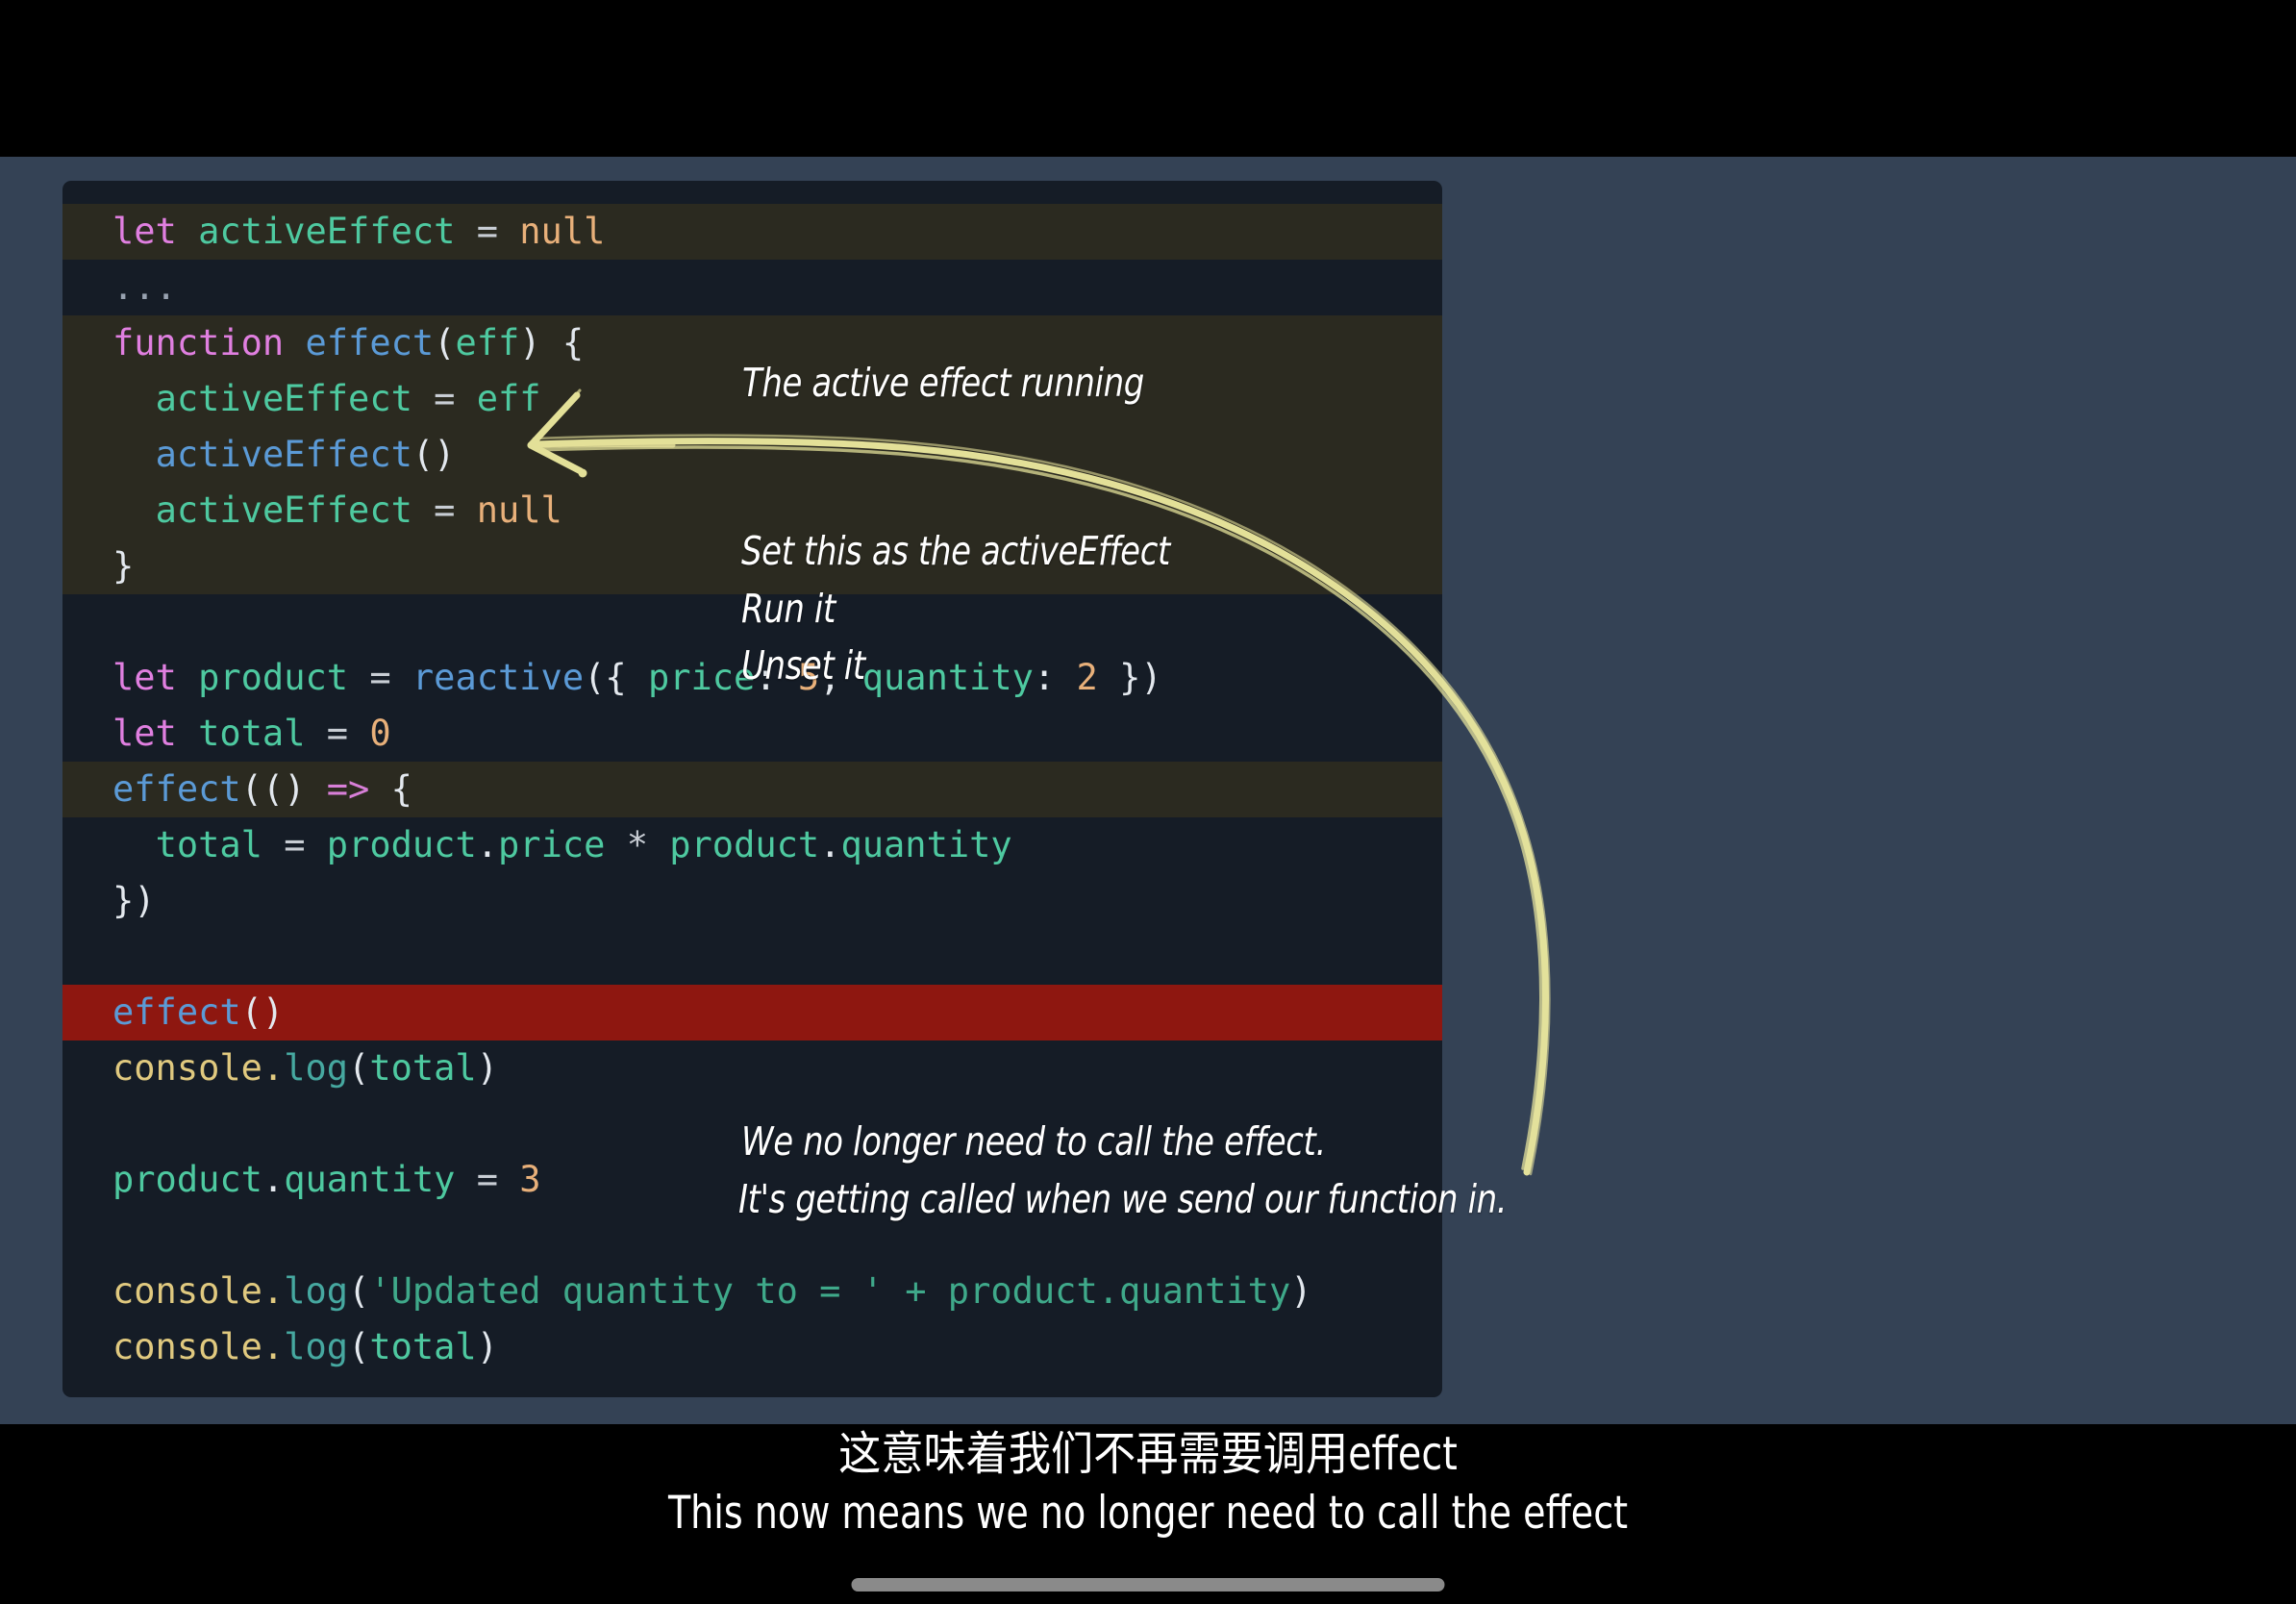 The image size is (2296, 1604). Describe the element at coordinates (803, 665) in the screenshot. I see `annotation-unset-it: Unset it` at that location.